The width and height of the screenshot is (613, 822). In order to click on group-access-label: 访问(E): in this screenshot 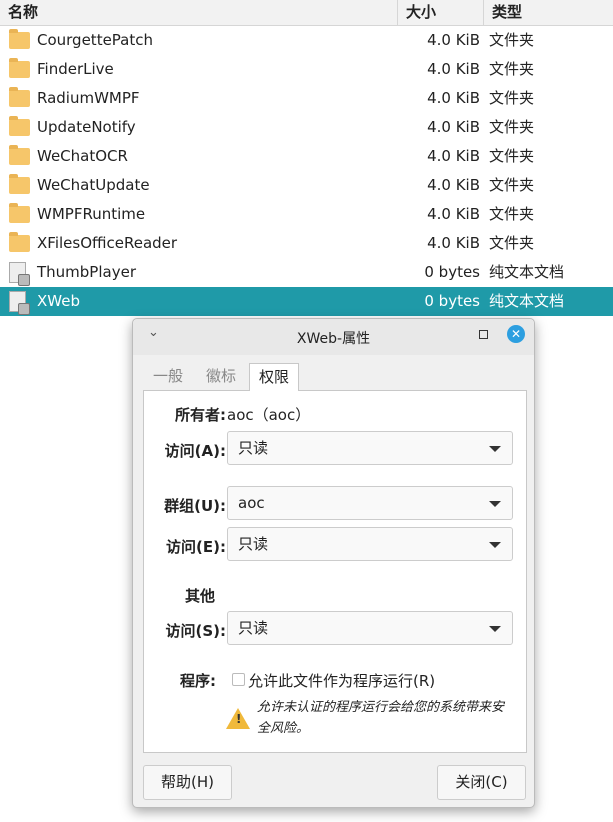, I will do `click(196, 547)`.